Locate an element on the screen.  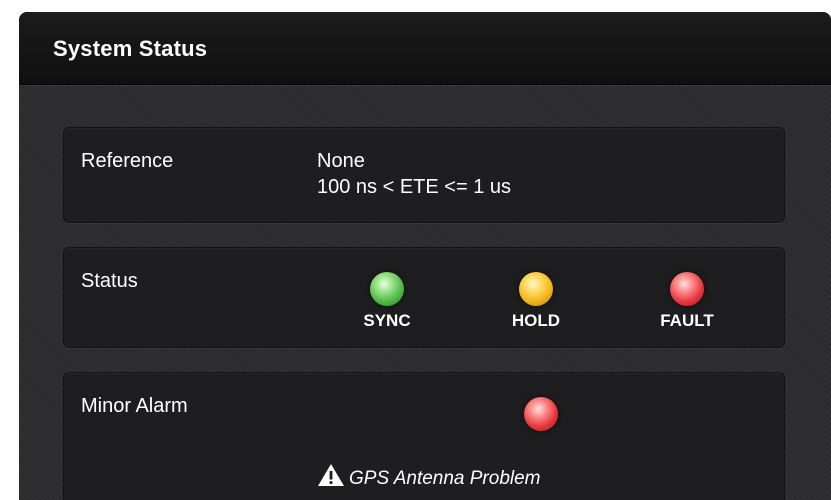
reference-label: Reference is located at coordinates (127, 161).